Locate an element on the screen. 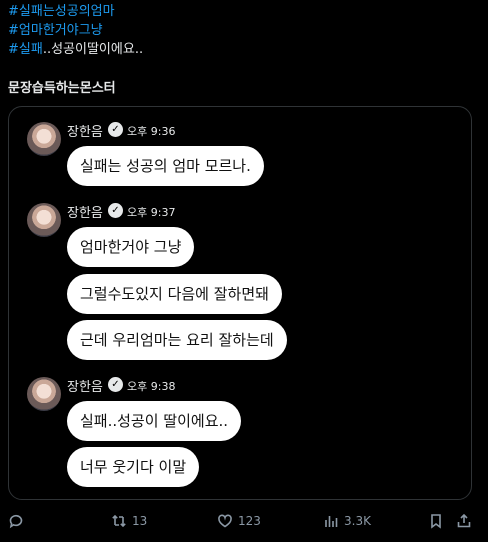 The height and width of the screenshot is (542, 488). bookmark-icon is located at coordinates (436, 521).